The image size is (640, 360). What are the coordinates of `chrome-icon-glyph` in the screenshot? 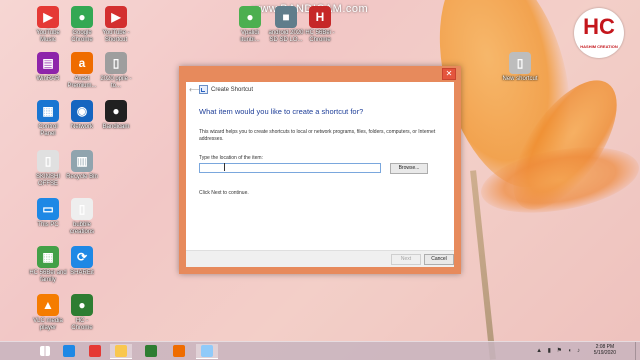 It's located at (95, 351).